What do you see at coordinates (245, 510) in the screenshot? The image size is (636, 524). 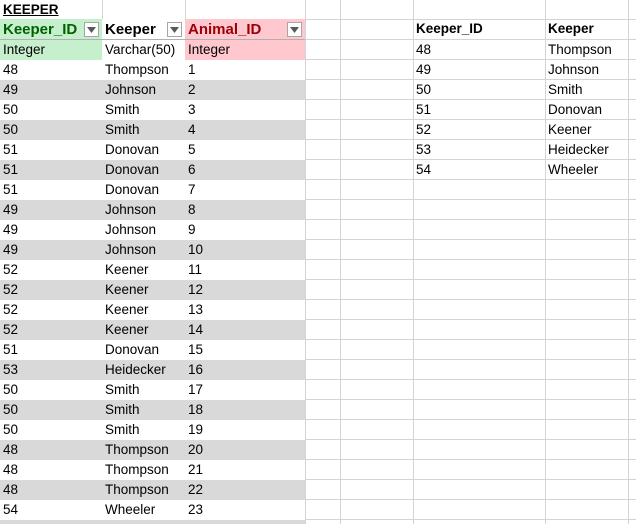 I see `table-cell: 23` at bounding box center [245, 510].